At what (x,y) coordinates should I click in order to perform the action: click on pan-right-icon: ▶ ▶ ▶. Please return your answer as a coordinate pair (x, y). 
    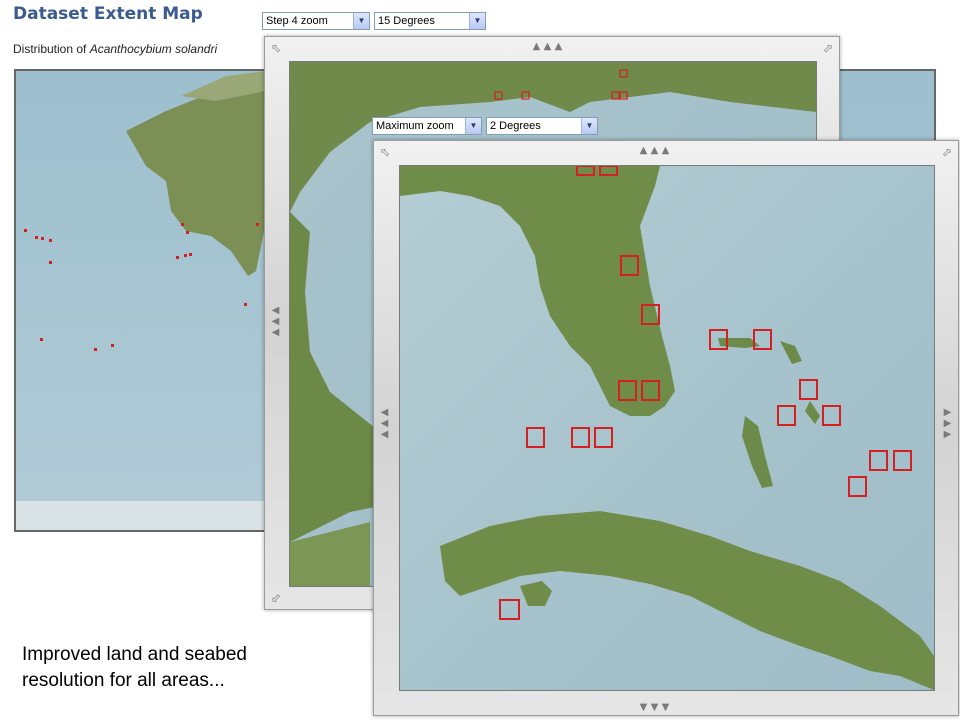
    Looking at the image, I should click on (947, 423).